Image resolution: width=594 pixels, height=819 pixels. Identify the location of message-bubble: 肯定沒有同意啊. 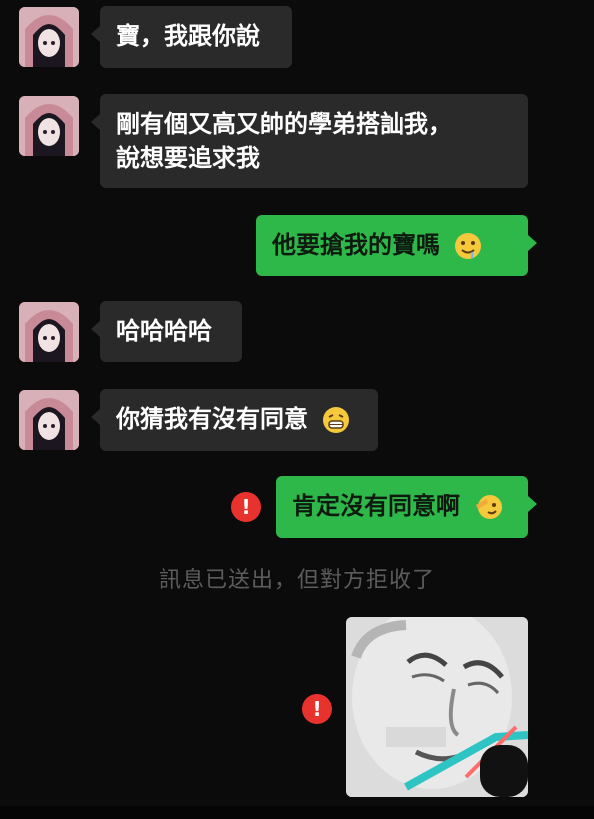
(406, 507).